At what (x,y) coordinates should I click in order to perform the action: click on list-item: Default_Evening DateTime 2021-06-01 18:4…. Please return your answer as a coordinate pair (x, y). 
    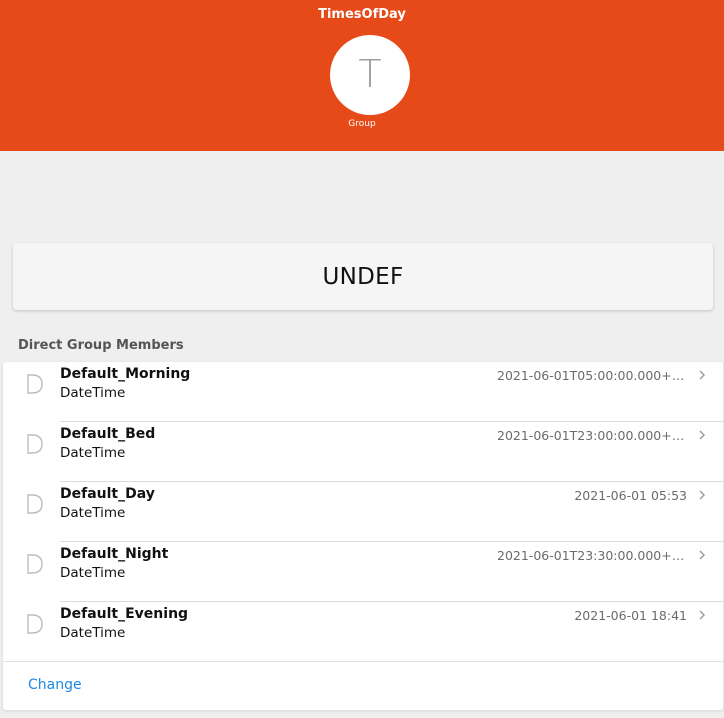
    Looking at the image, I should click on (363, 632).